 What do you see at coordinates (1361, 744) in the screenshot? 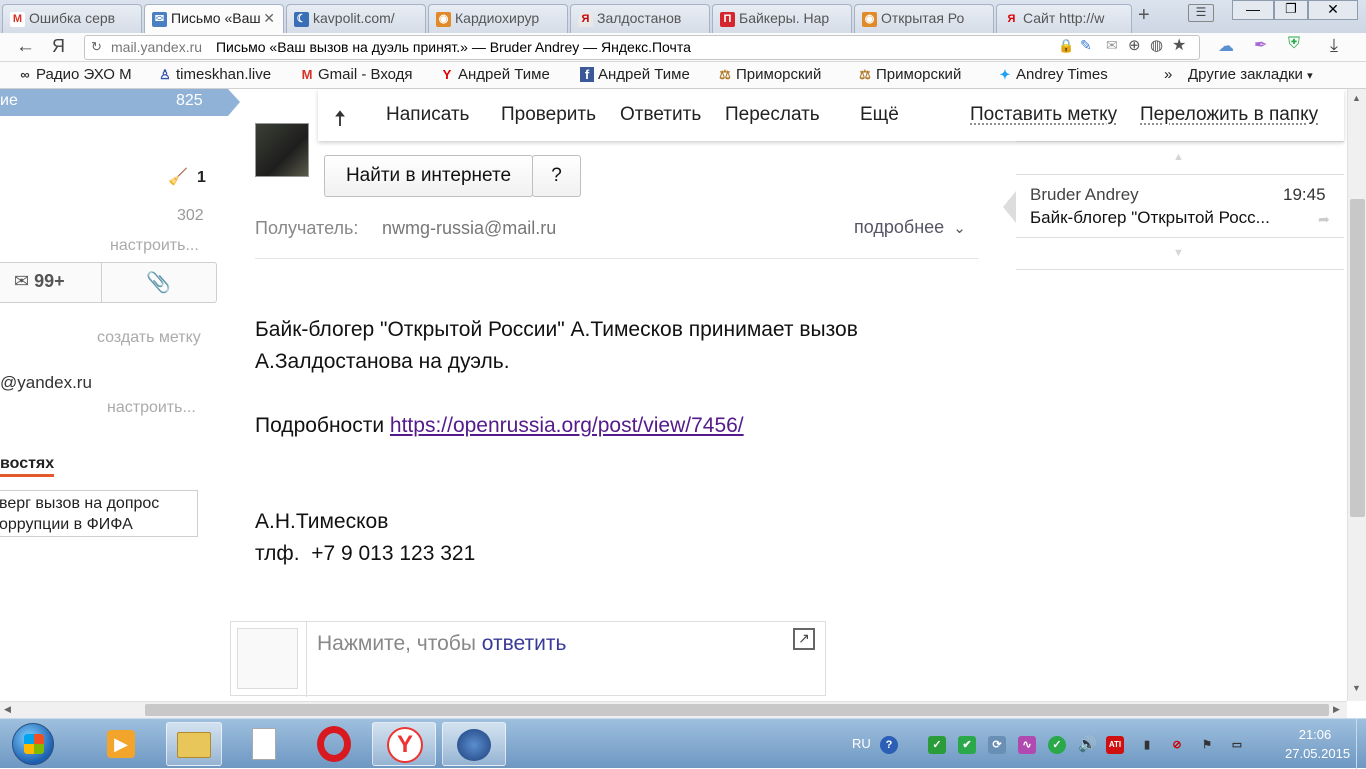
I see `show-desktop-button` at bounding box center [1361, 744].